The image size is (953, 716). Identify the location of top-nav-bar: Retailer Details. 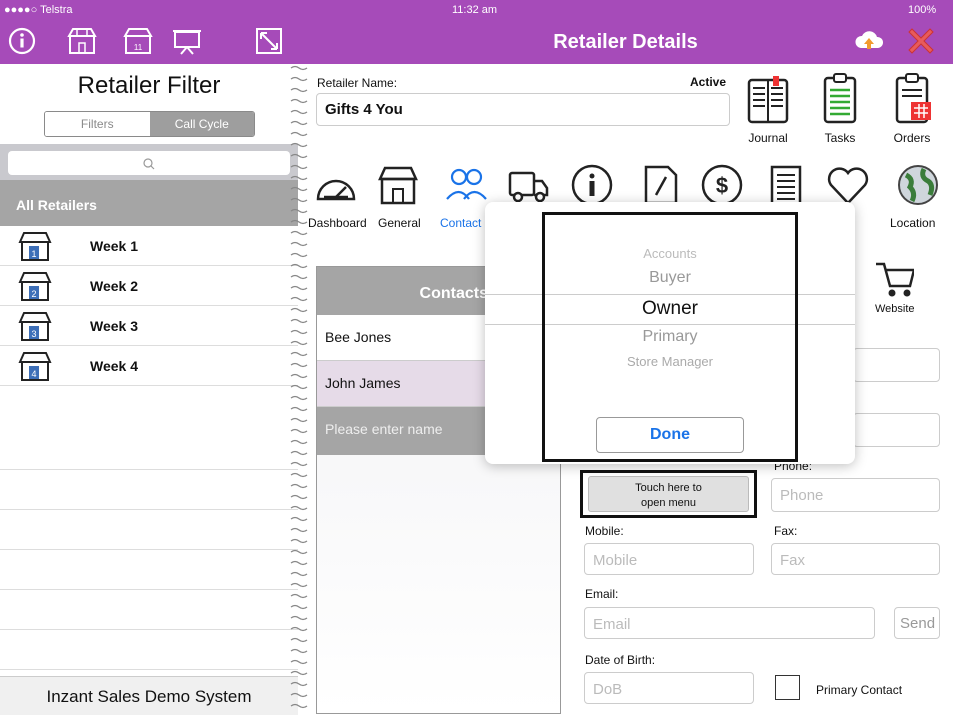
(625, 42).